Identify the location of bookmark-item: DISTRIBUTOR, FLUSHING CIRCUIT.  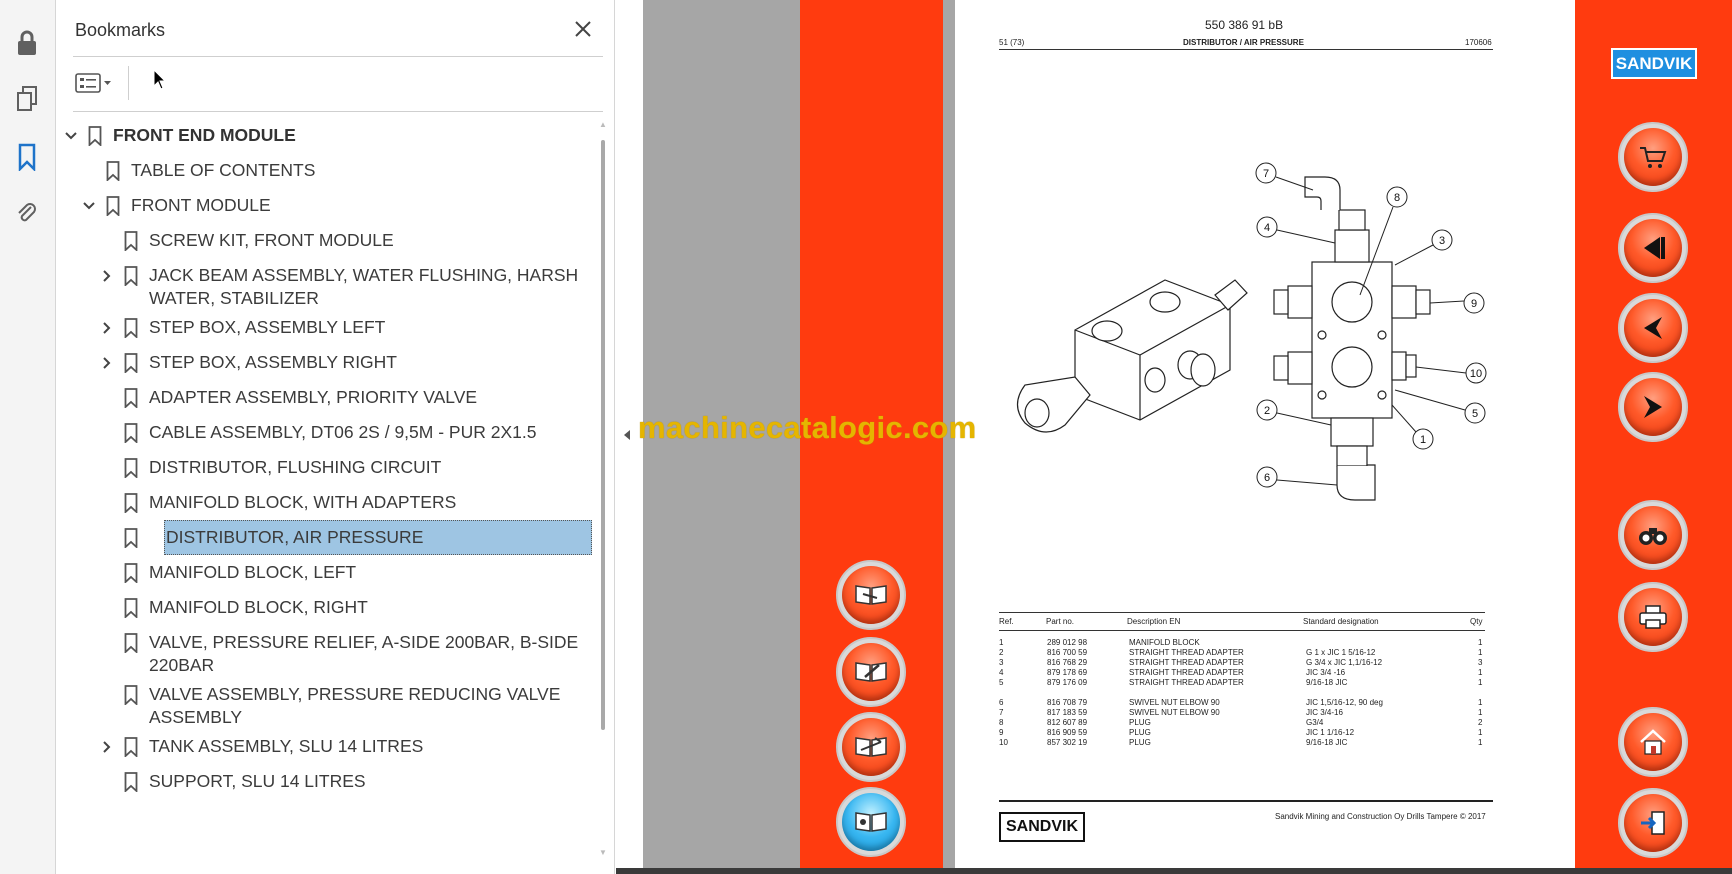
(327, 467).